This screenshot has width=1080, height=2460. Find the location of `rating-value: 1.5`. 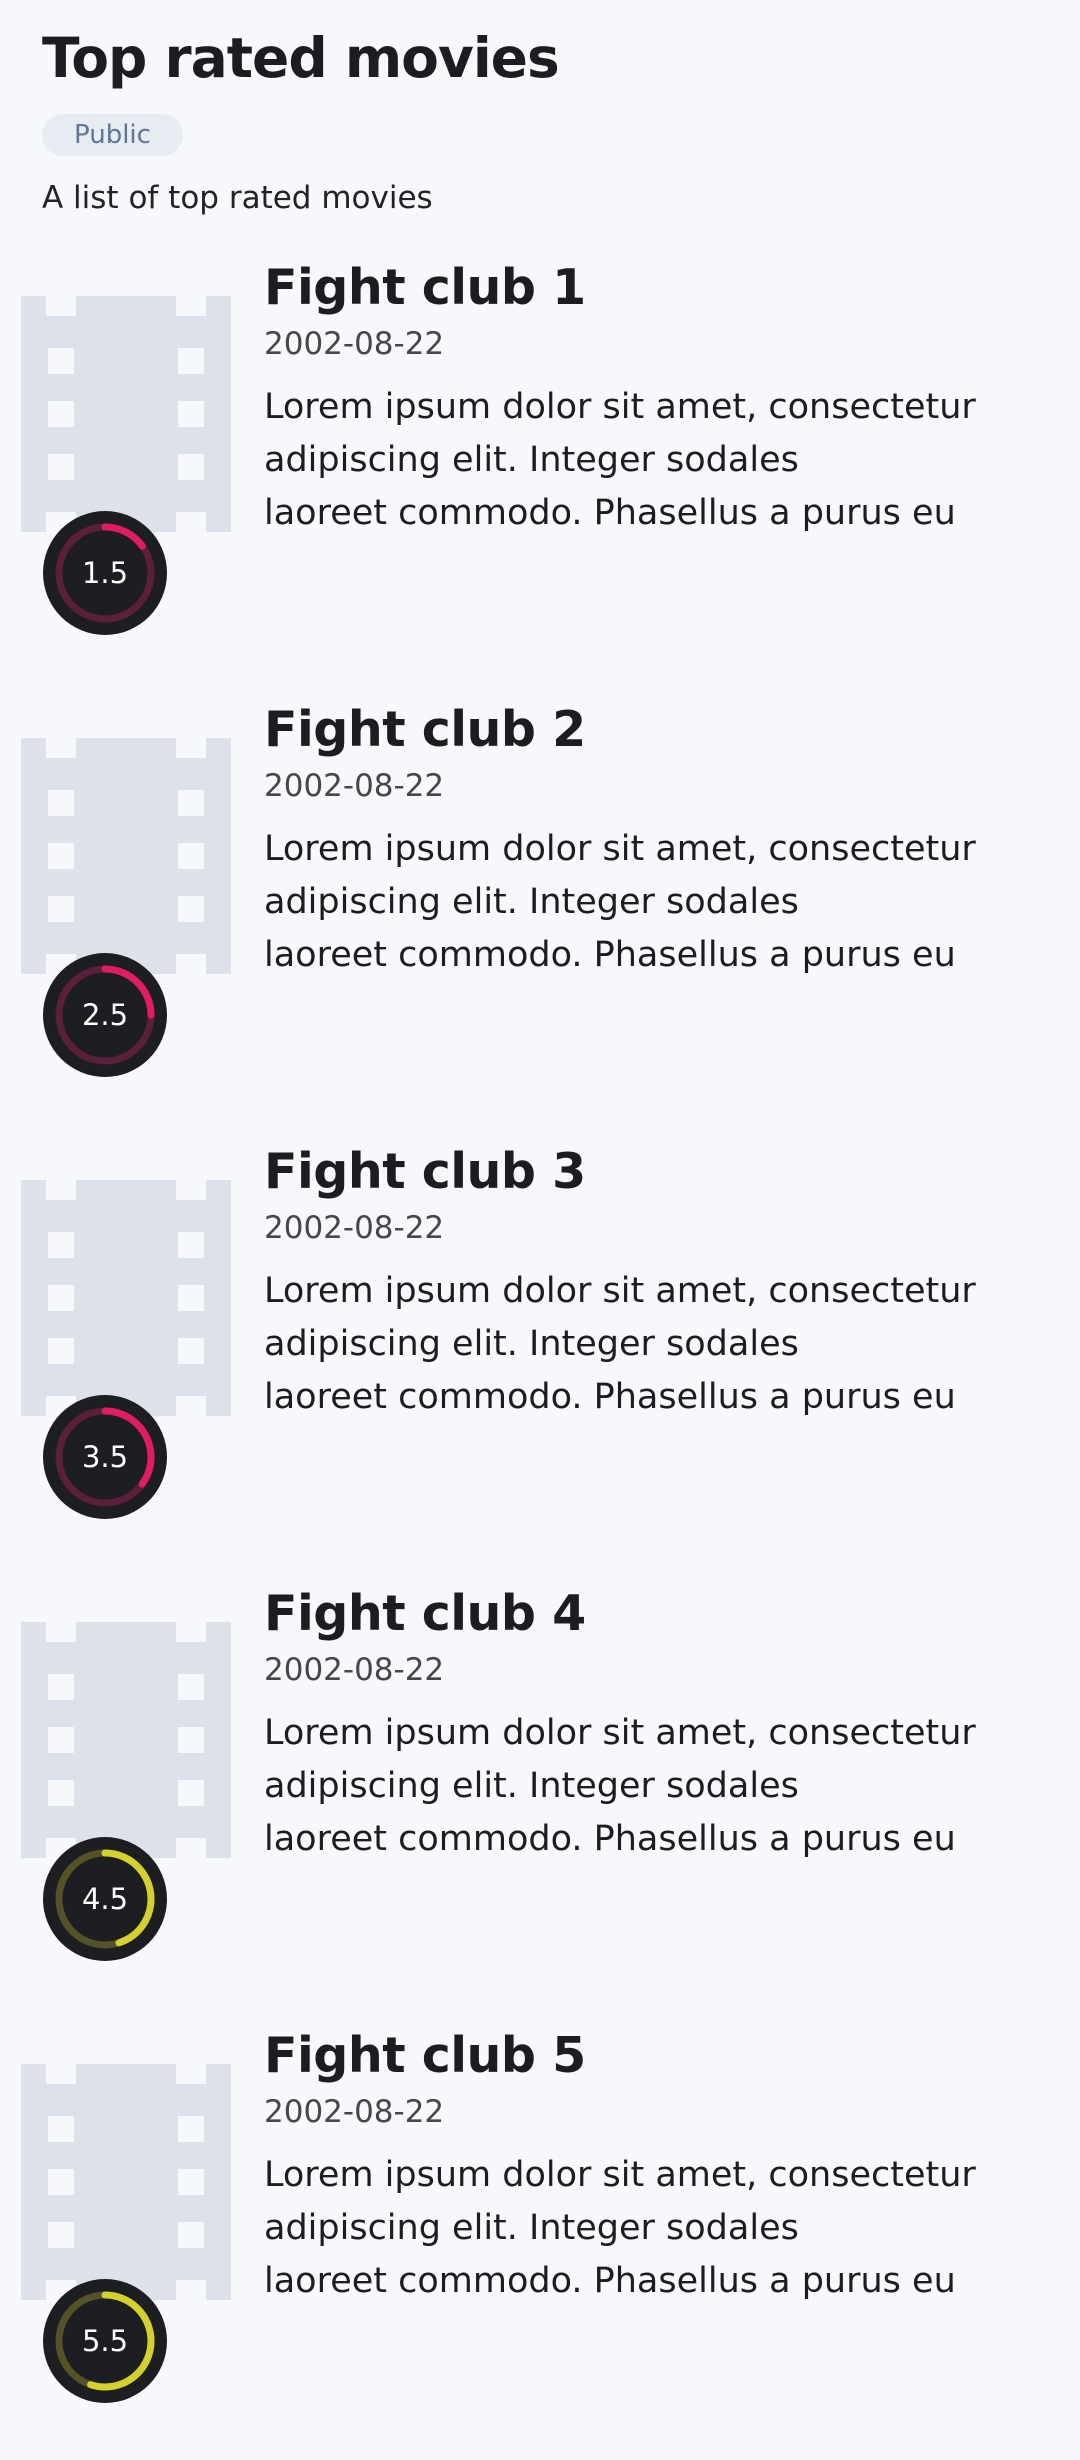

rating-value: 1.5 is located at coordinates (105, 573).